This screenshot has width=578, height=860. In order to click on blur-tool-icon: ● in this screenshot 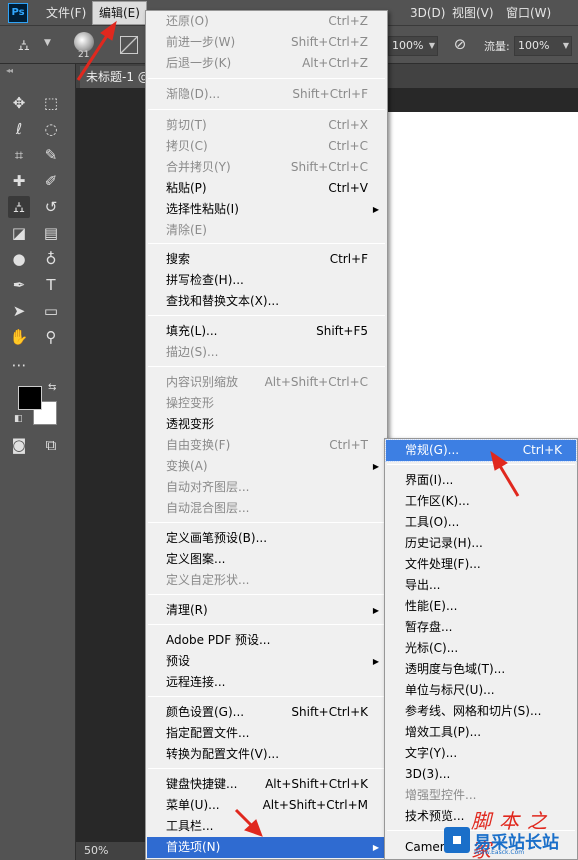, I will do `click(19, 259)`.